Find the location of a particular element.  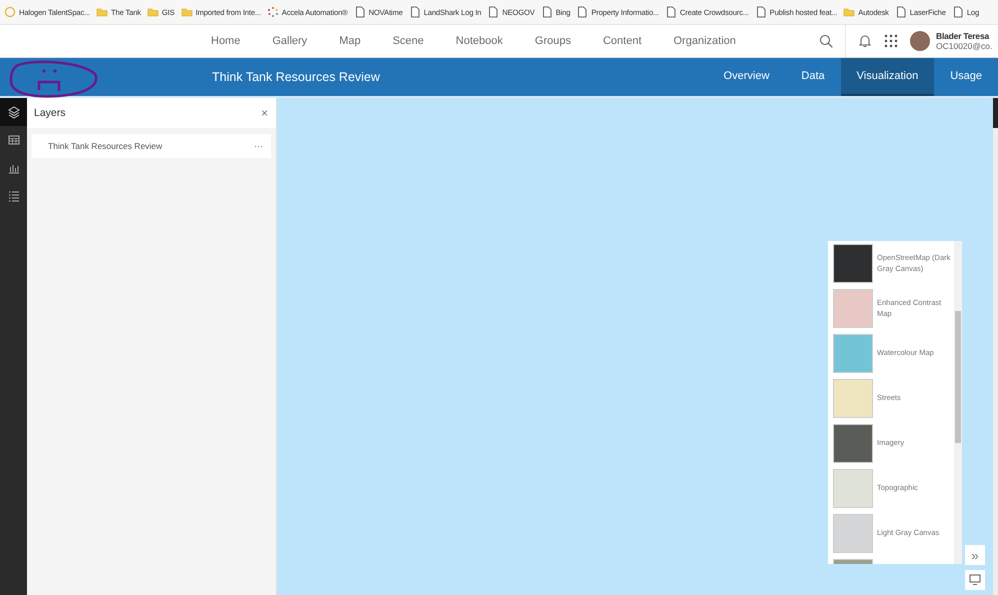

table-icon is located at coordinates (14, 140).